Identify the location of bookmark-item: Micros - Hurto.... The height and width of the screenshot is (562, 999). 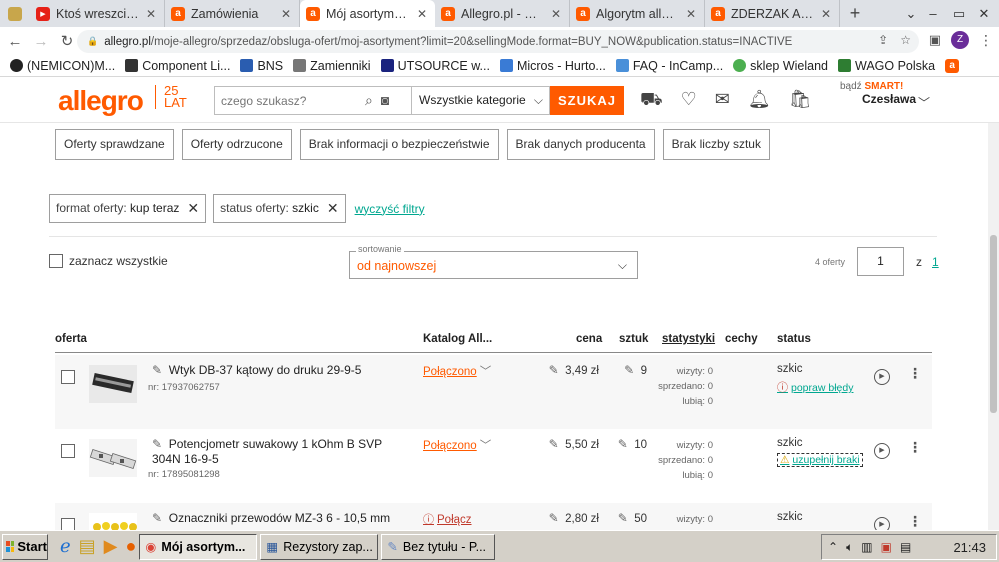
(552, 66).